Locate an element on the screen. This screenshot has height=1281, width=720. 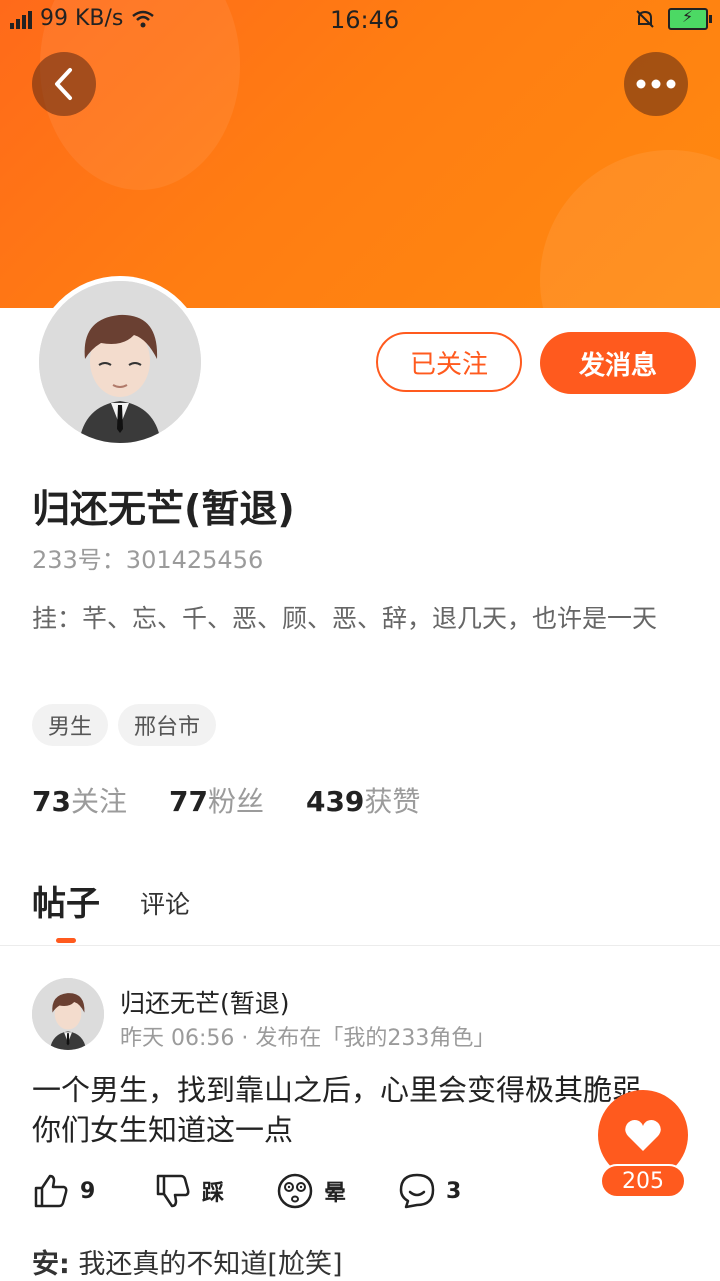
more-dots-icon is located at coordinates (656, 84).